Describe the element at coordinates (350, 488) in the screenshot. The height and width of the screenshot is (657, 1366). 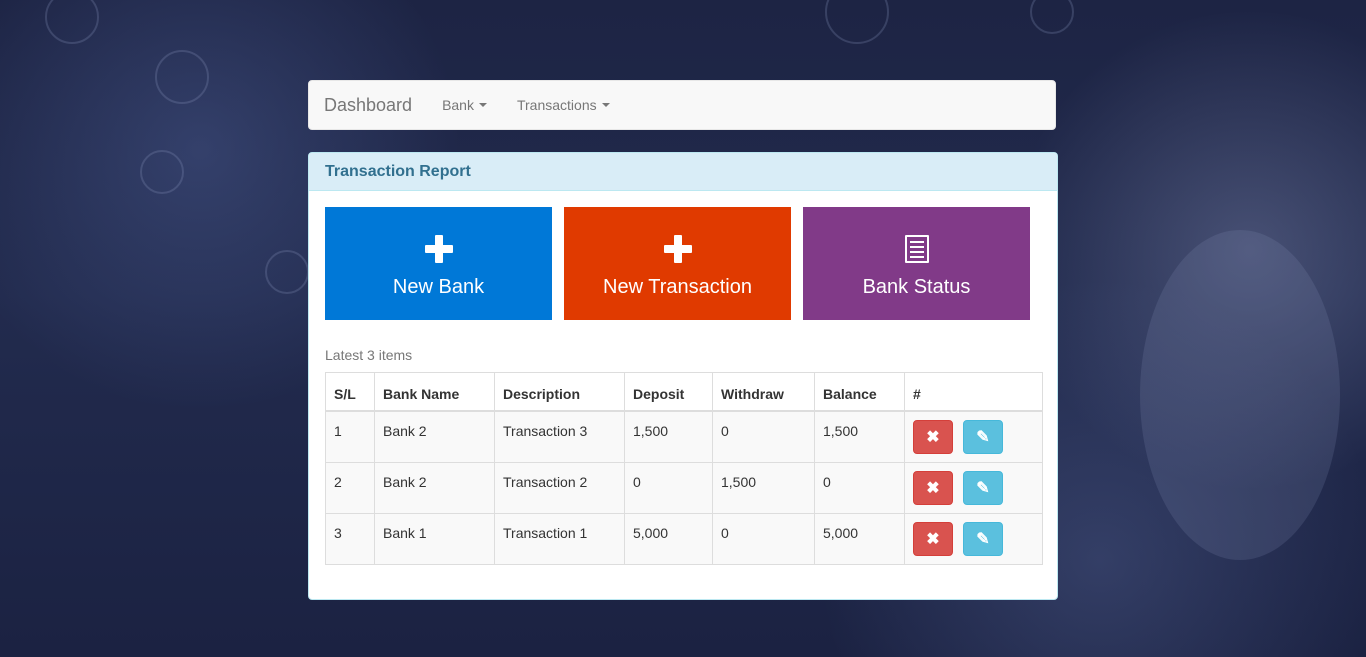
I see `cell-sl: 2` at that location.